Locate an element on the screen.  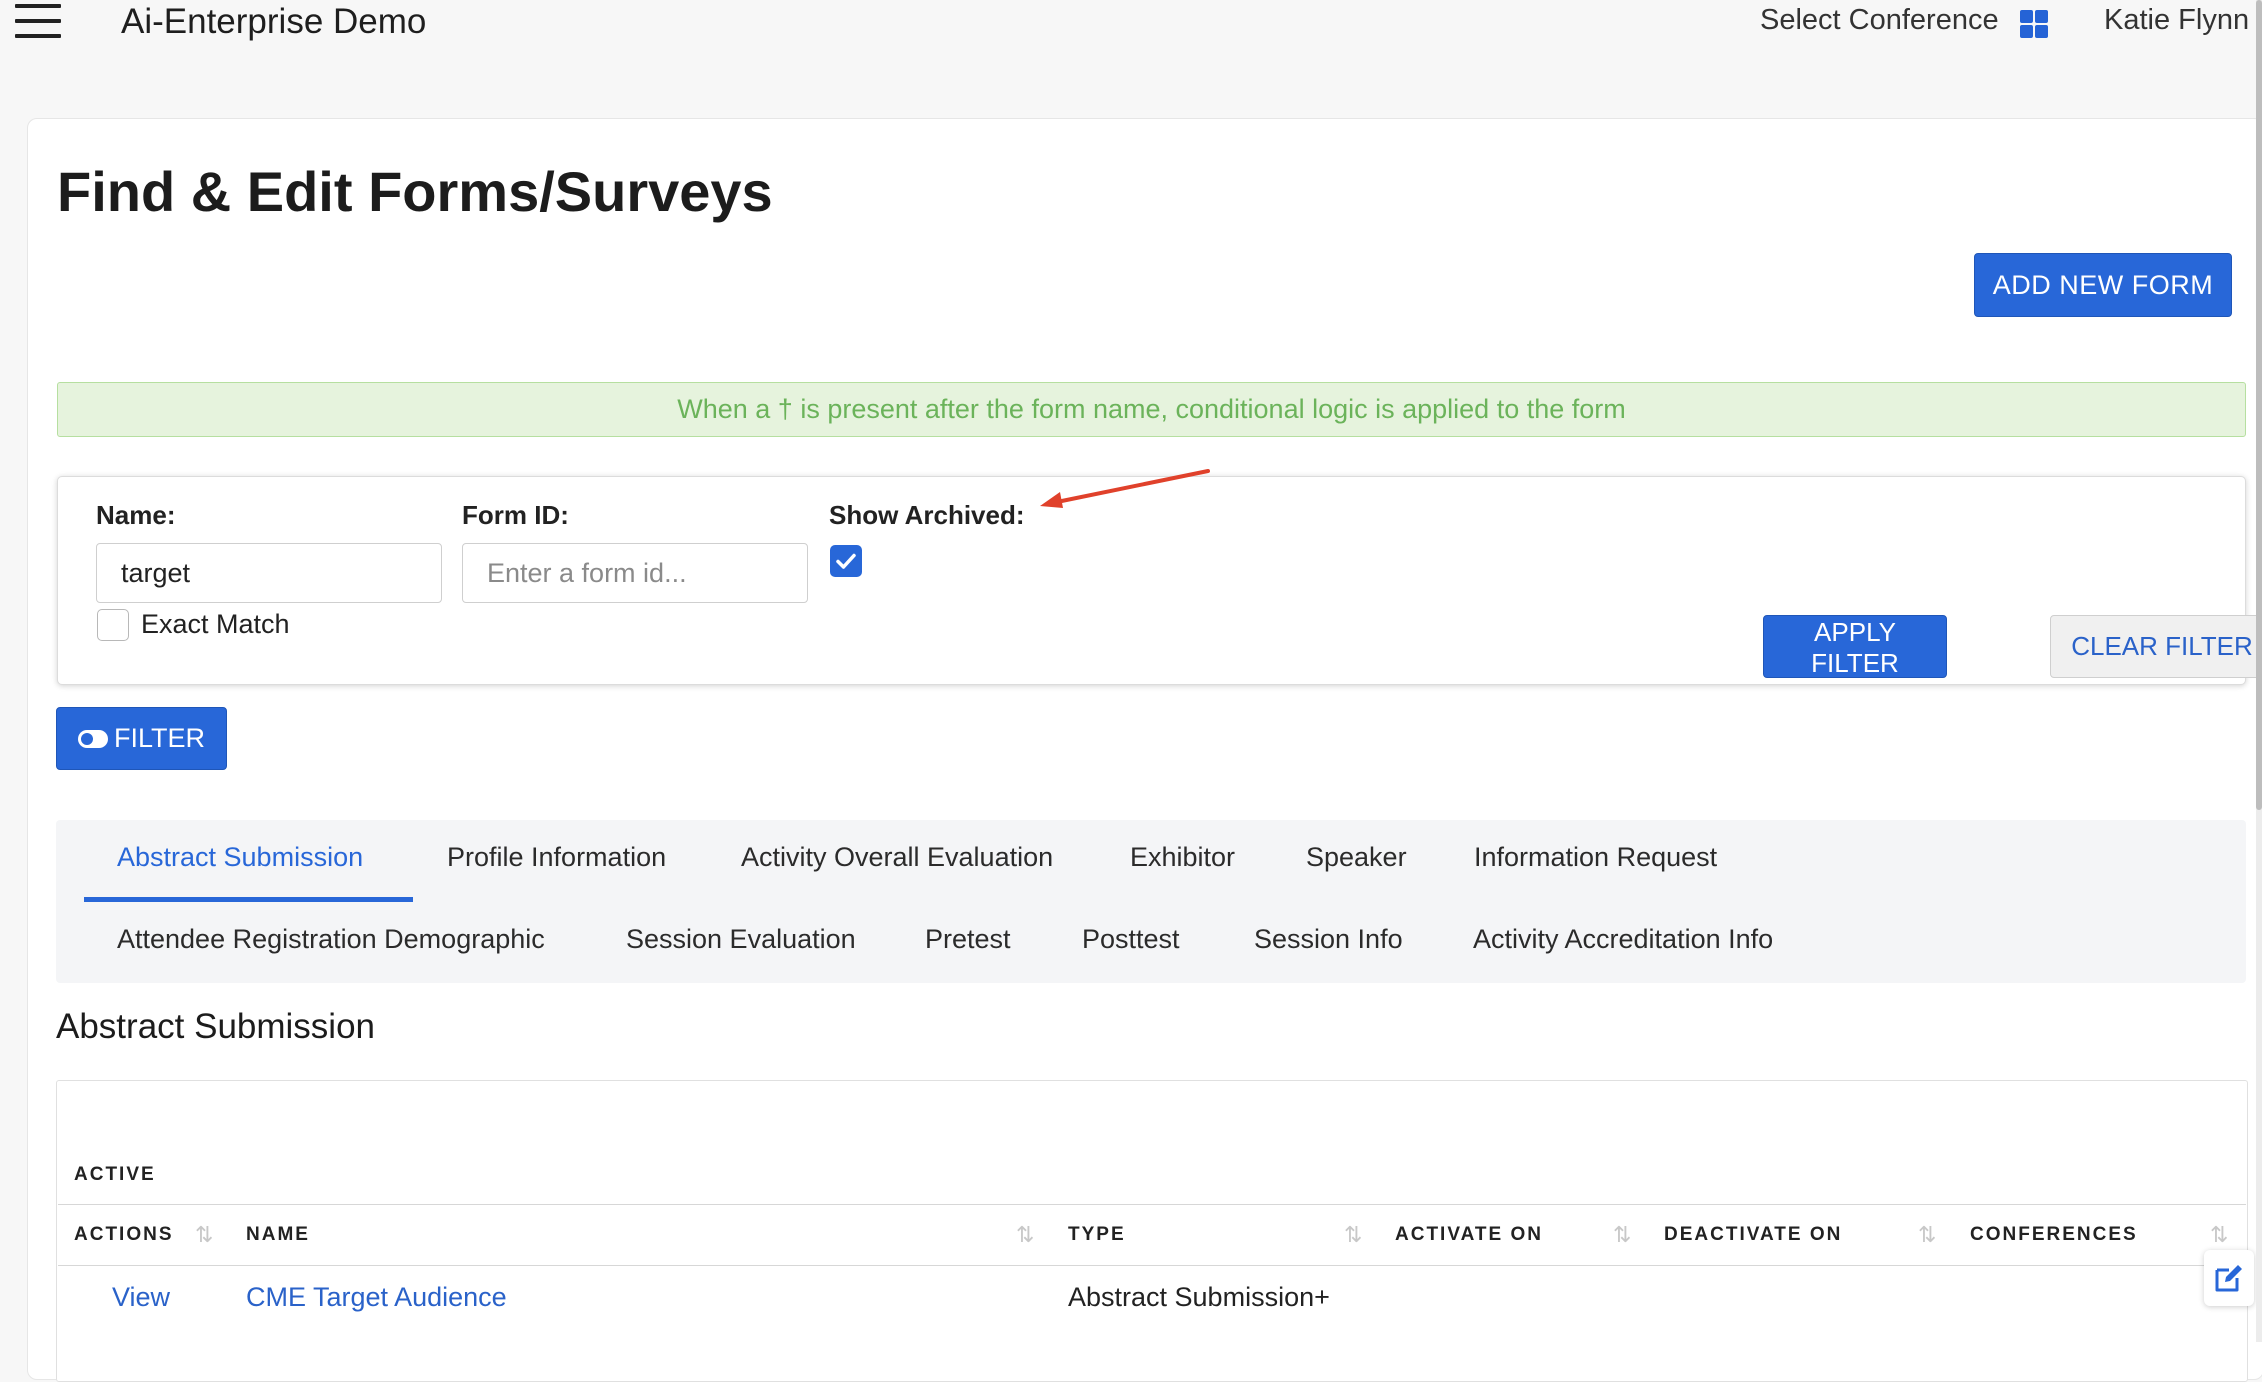
form-type-cell: Abstract Submission+ is located at coordinates (1199, 1297).